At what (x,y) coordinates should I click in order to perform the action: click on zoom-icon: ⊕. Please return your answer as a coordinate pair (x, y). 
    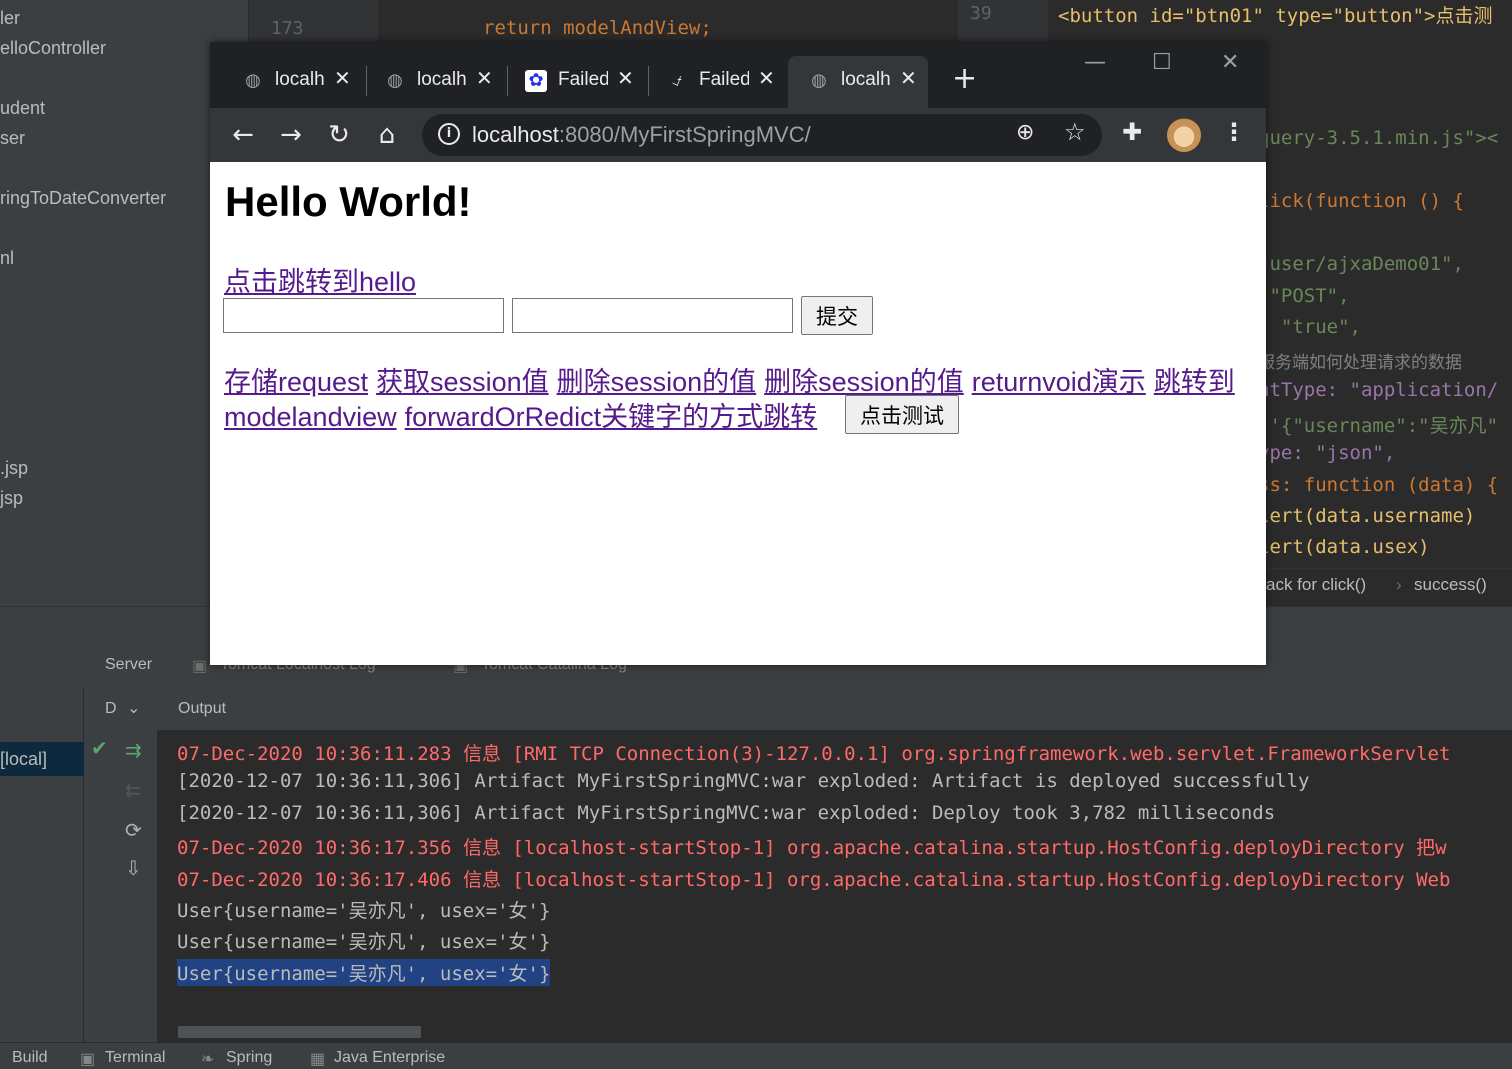
    Looking at the image, I should click on (1025, 132).